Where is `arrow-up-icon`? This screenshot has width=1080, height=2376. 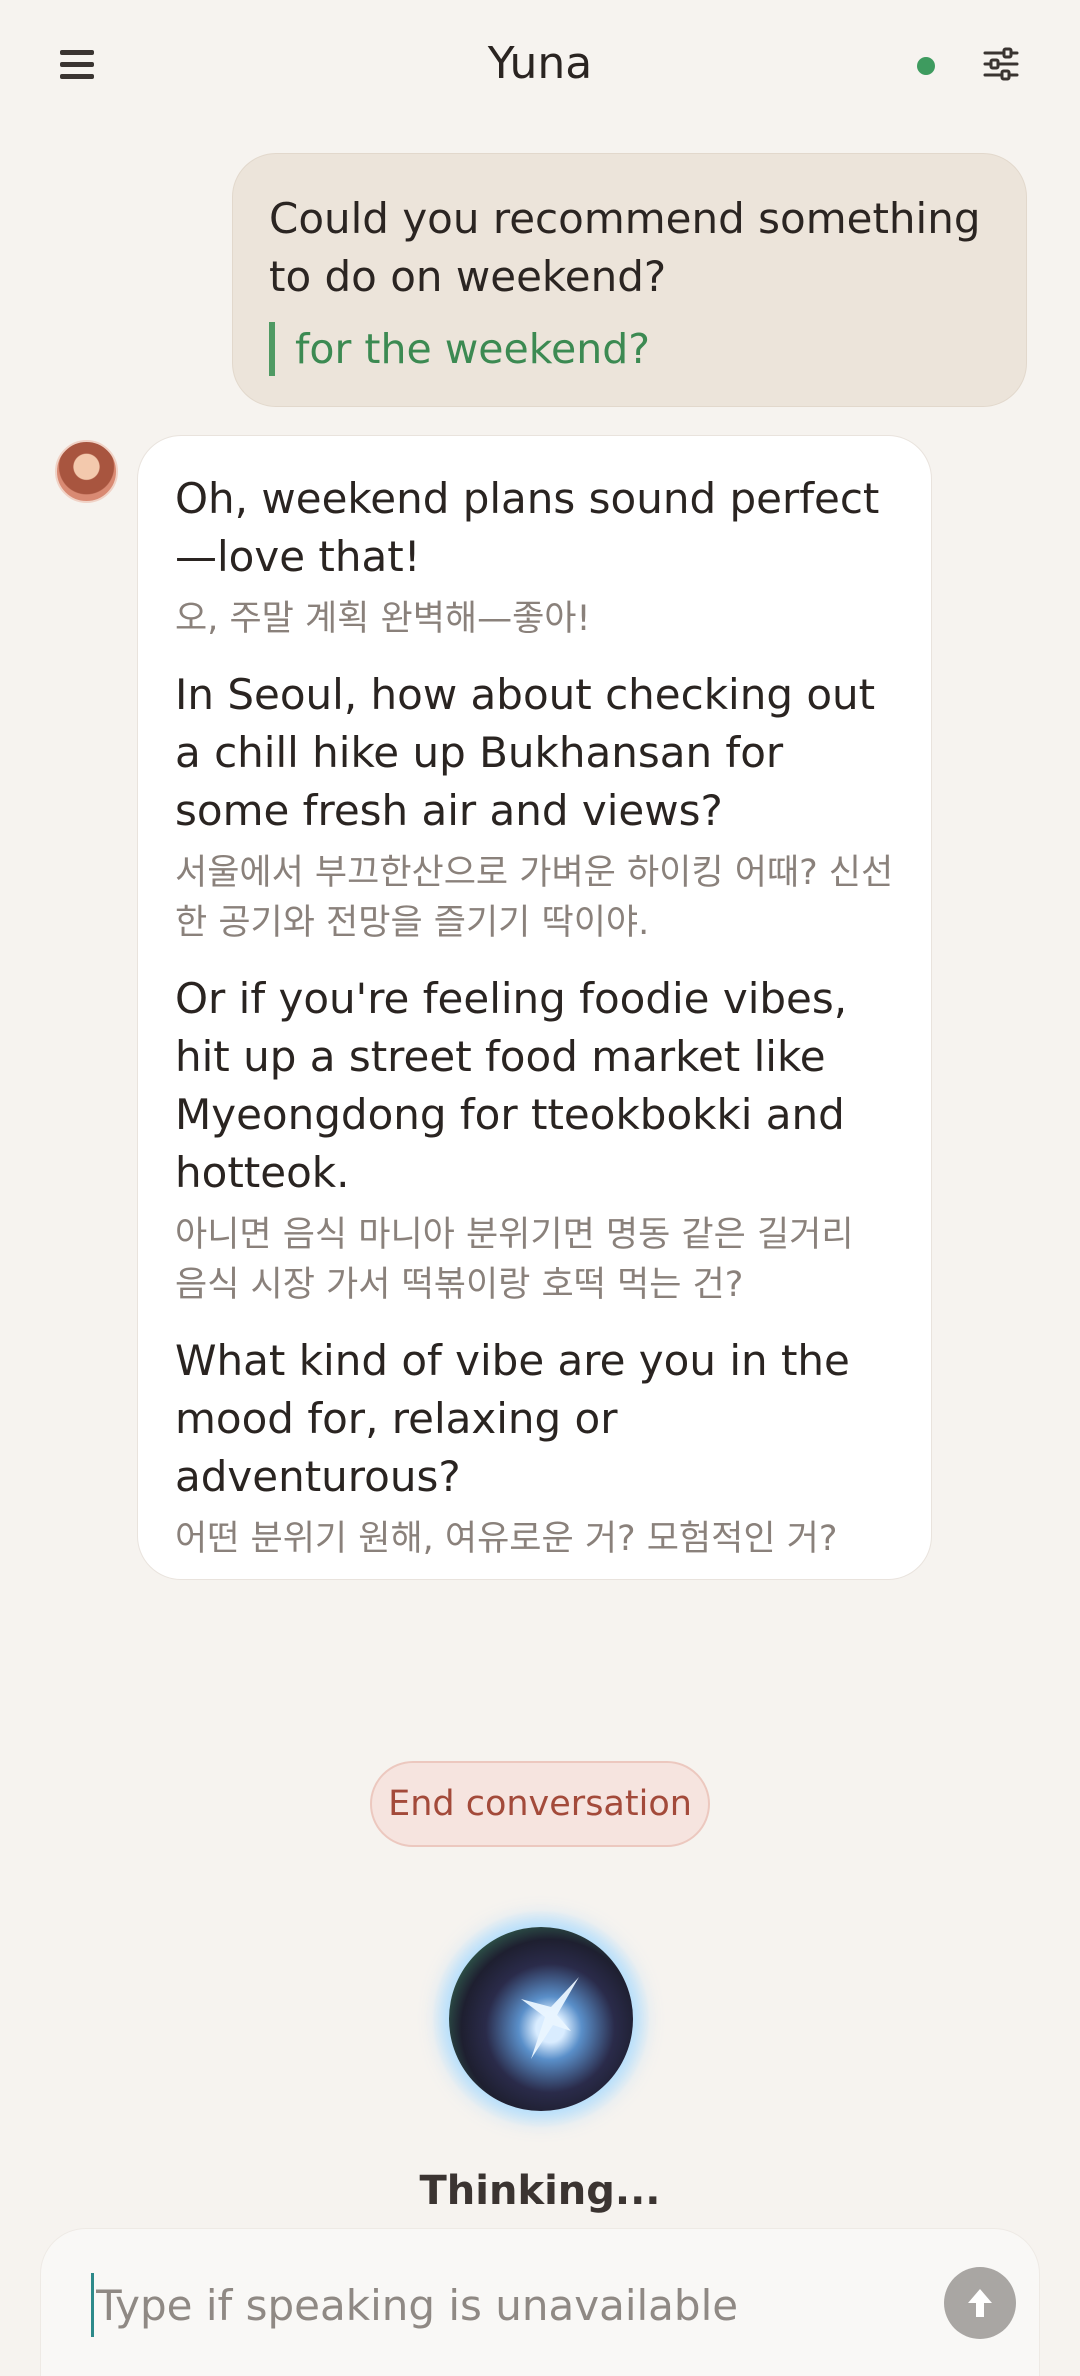
arrow-up-icon is located at coordinates (980, 2303).